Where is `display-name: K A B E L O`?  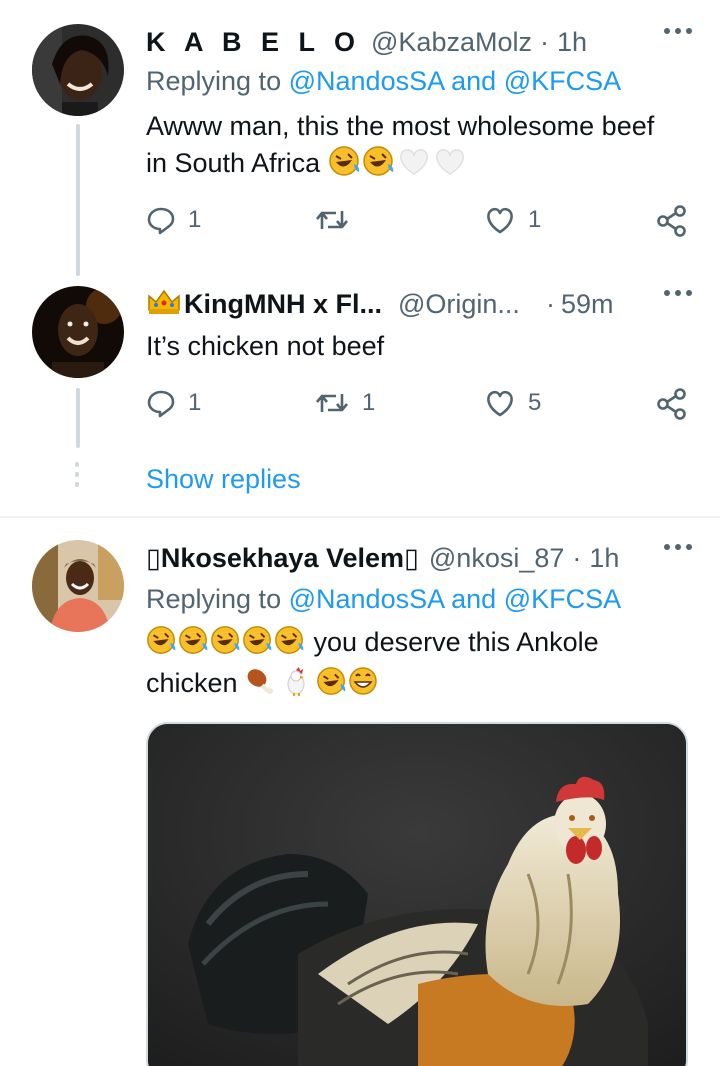 display-name: K A B E L O is located at coordinates (253, 42).